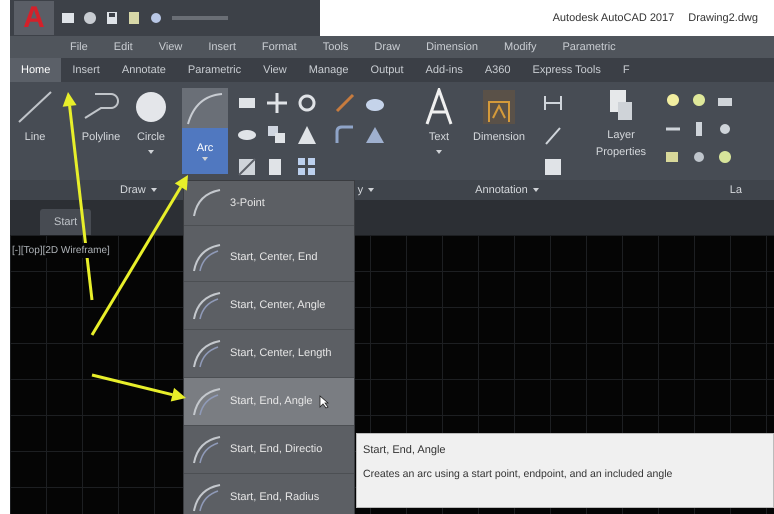  I want to click on ribbon-tab: Home, so click(36, 70).